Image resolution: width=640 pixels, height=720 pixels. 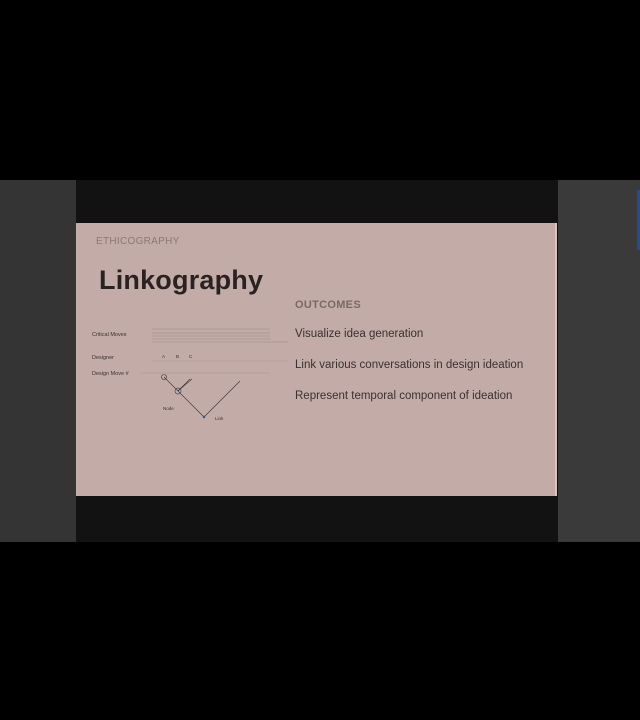 I want to click on design-move-label: Design Move #, so click(x=111, y=374).